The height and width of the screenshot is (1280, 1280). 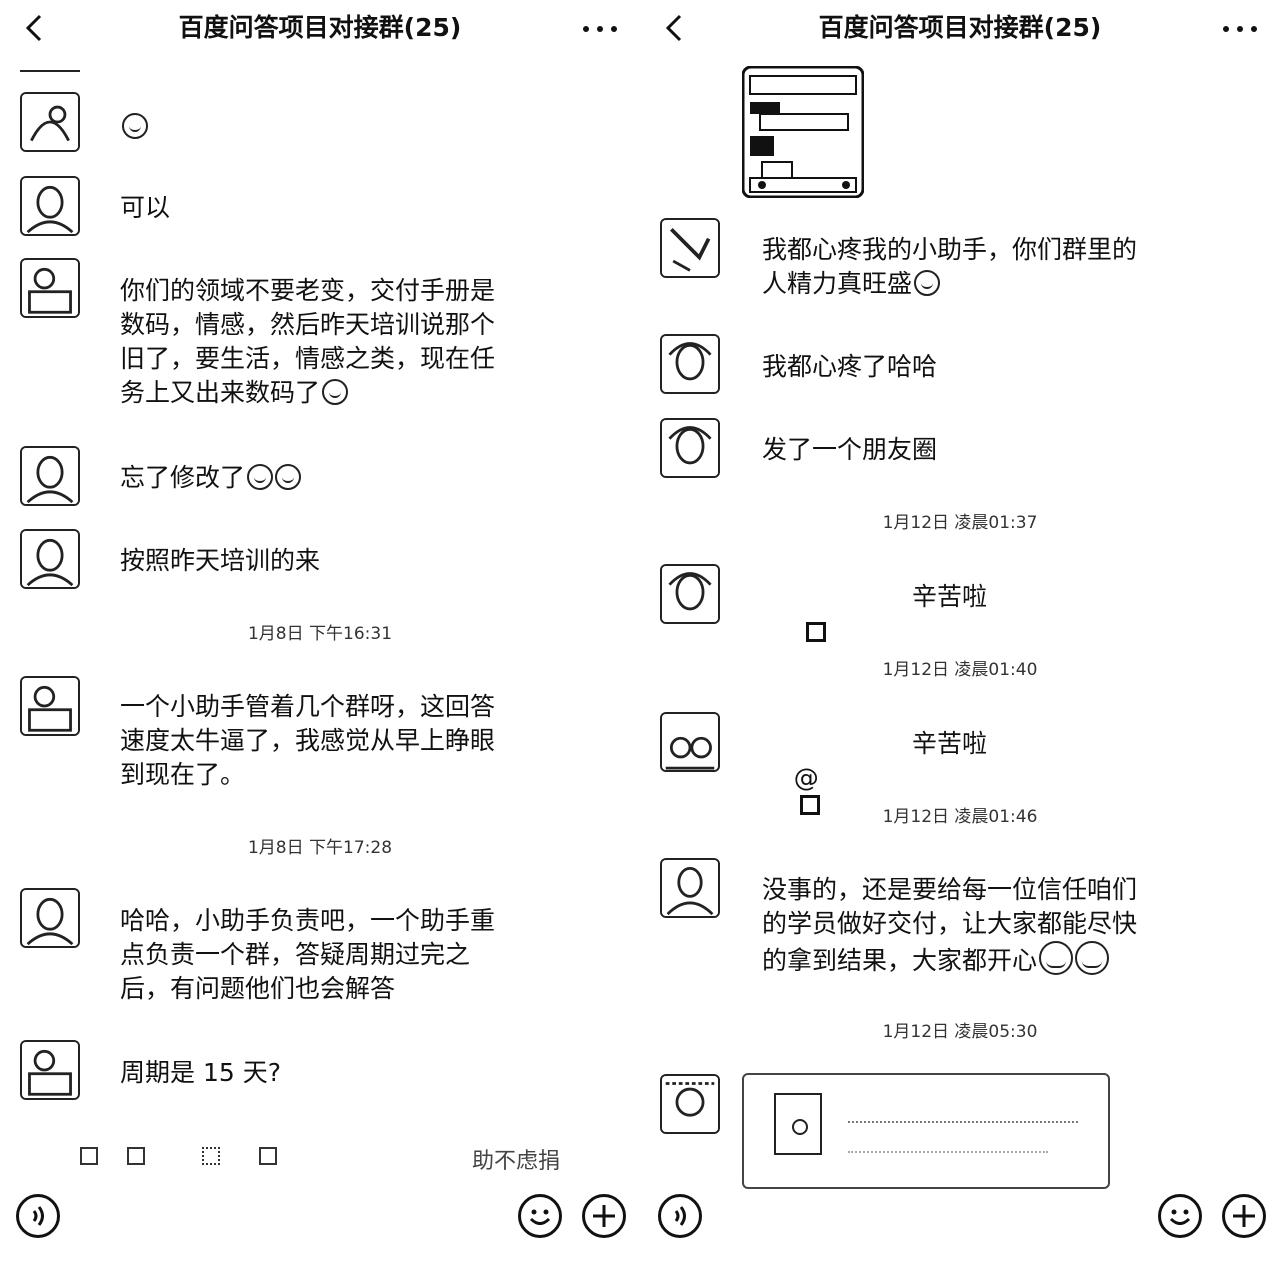 I want to click on link-card, so click(x=926, y=1131).